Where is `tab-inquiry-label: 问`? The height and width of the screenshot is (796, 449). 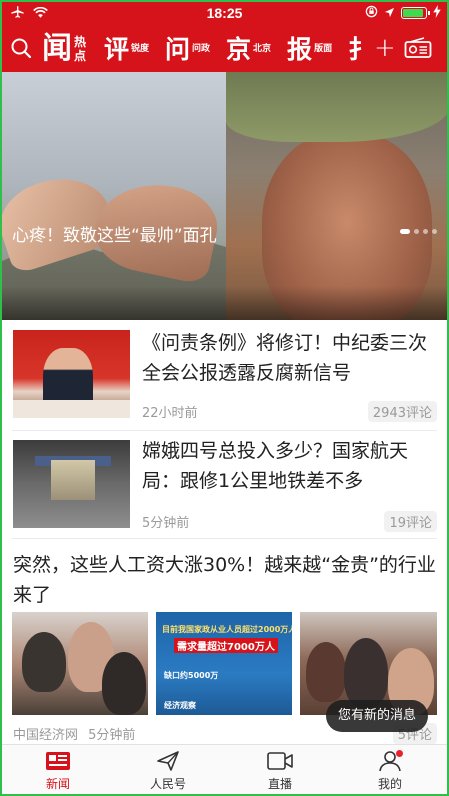
tab-inquiry-label: 问 is located at coordinates (178, 49).